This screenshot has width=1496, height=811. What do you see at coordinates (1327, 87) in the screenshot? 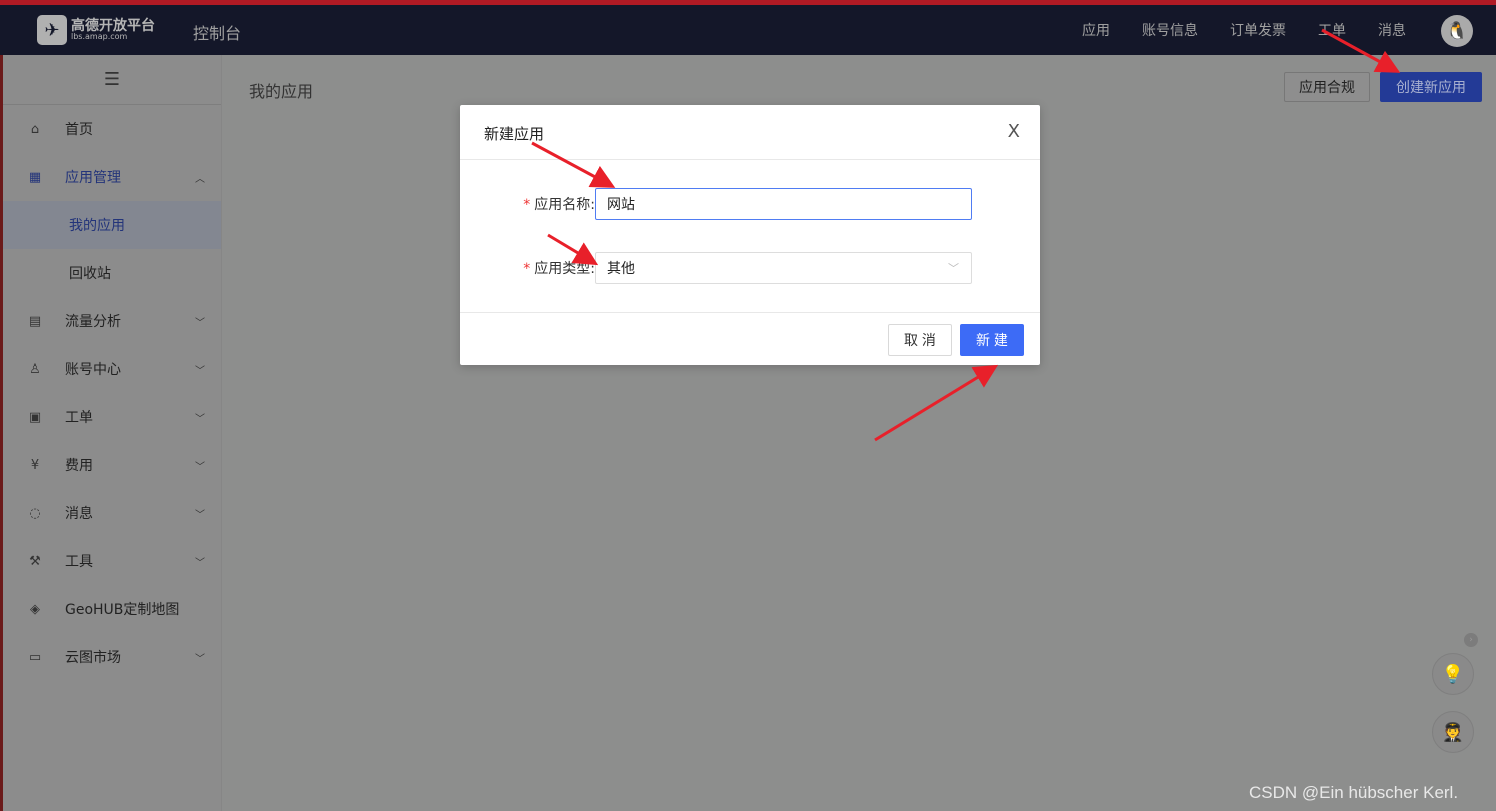
I see `app-compliance-button: 应用合规` at bounding box center [1327, 87].